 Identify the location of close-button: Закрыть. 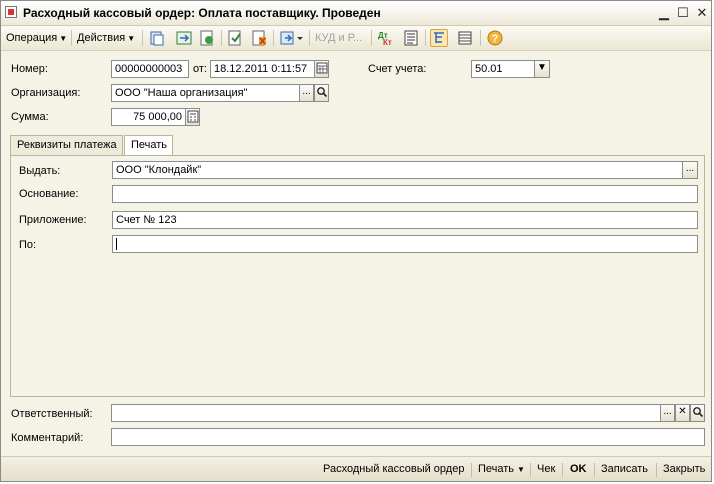
(684, 469).